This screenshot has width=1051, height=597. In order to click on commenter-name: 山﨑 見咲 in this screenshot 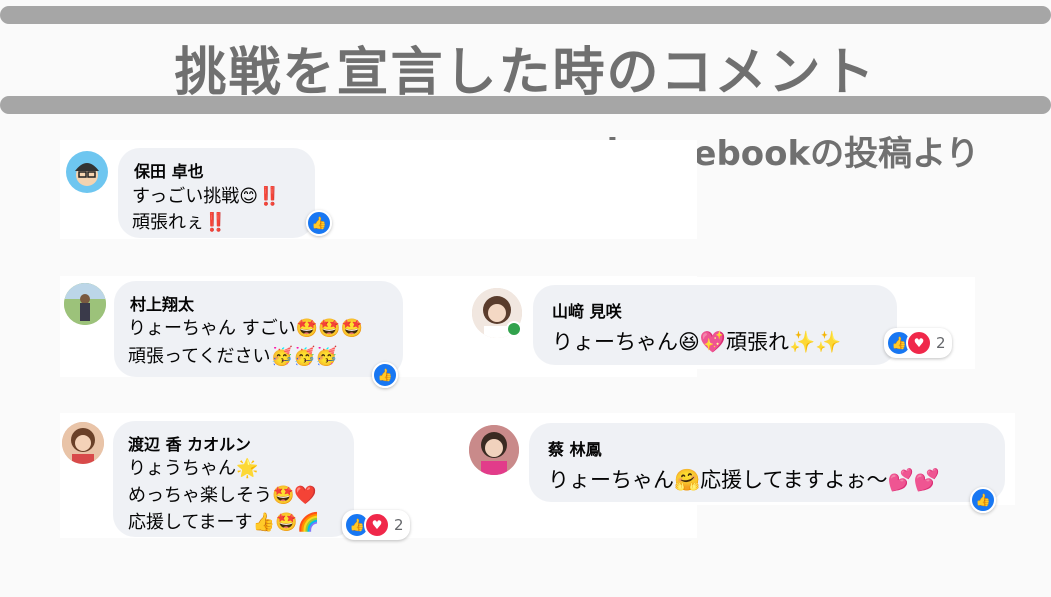, I will do `click(587, 310)`.